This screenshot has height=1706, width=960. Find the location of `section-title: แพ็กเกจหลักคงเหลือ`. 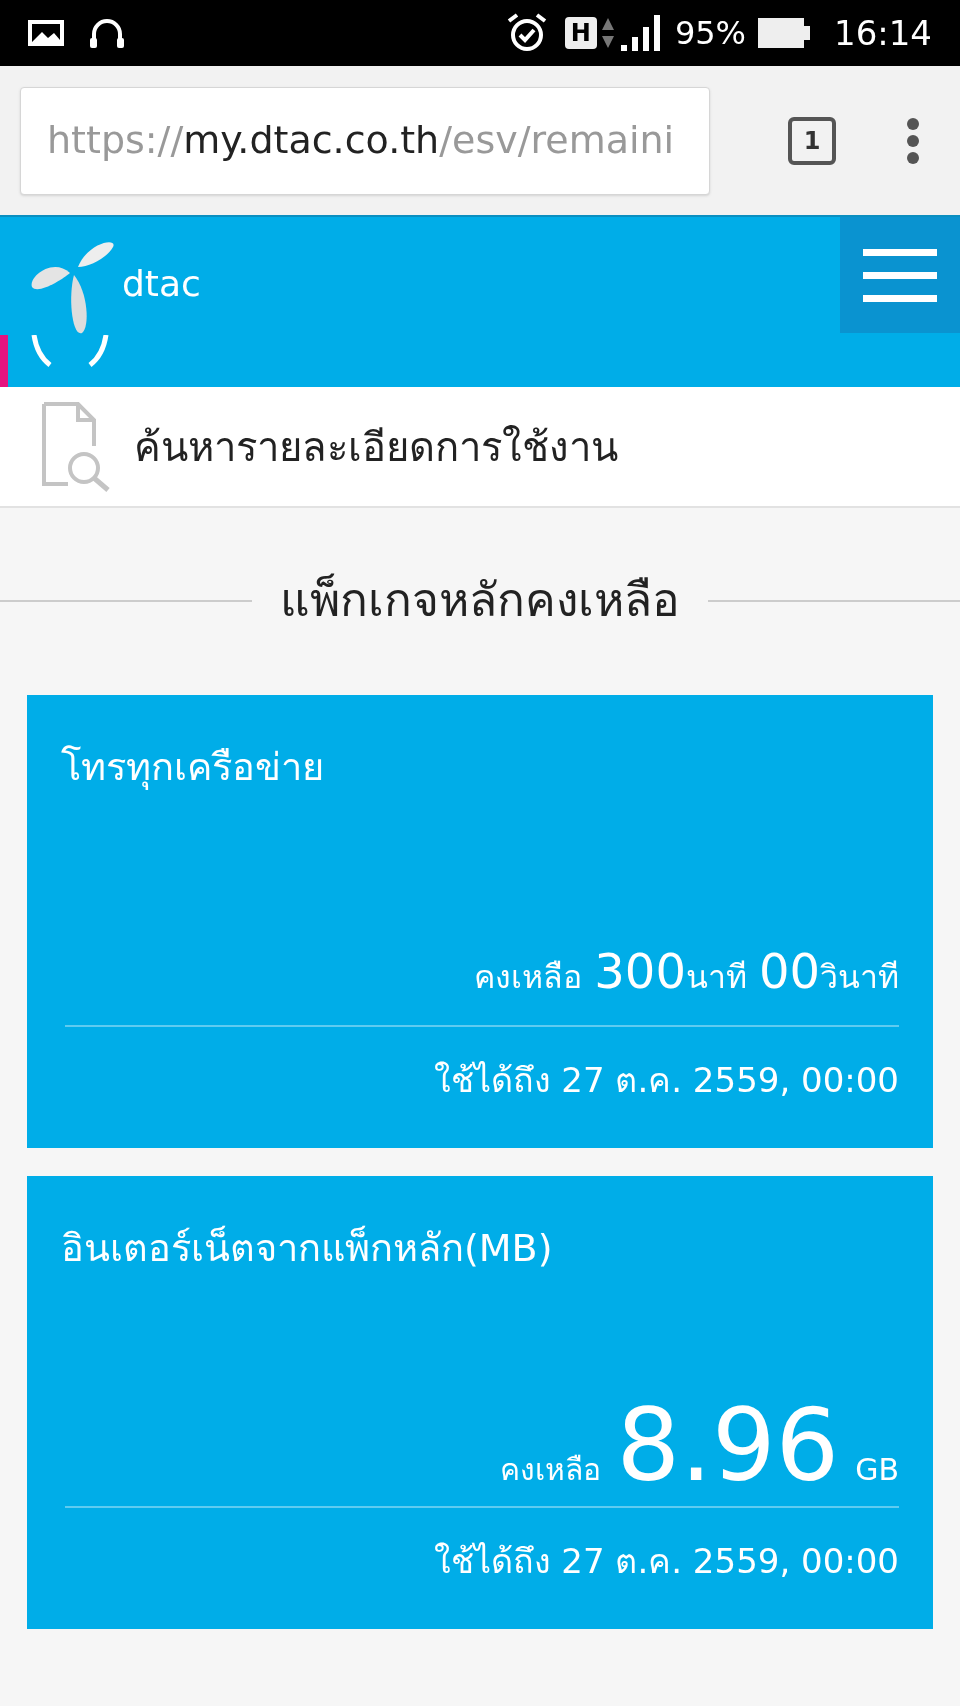

section-title: แพ็กเกจหลักคงเหลือ is located at coordinates (480, 600).